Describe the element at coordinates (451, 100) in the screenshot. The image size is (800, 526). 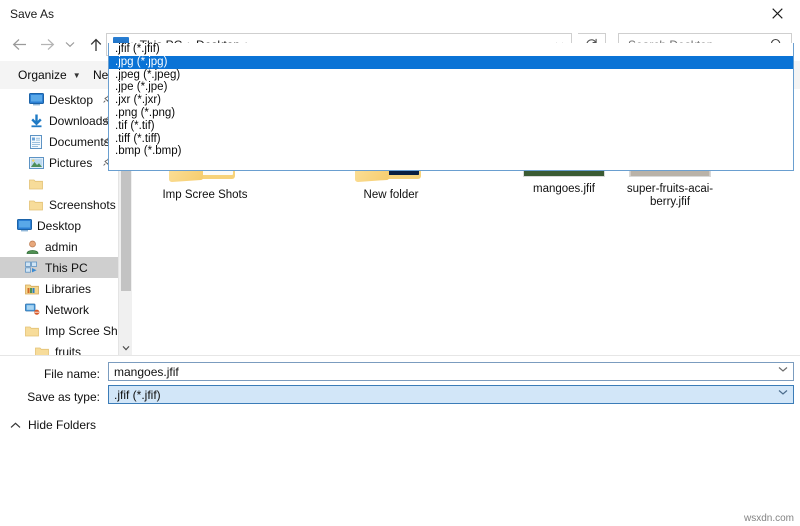
I see `dropdown-option-jxr: .jxr (*.jxr)` at that location.